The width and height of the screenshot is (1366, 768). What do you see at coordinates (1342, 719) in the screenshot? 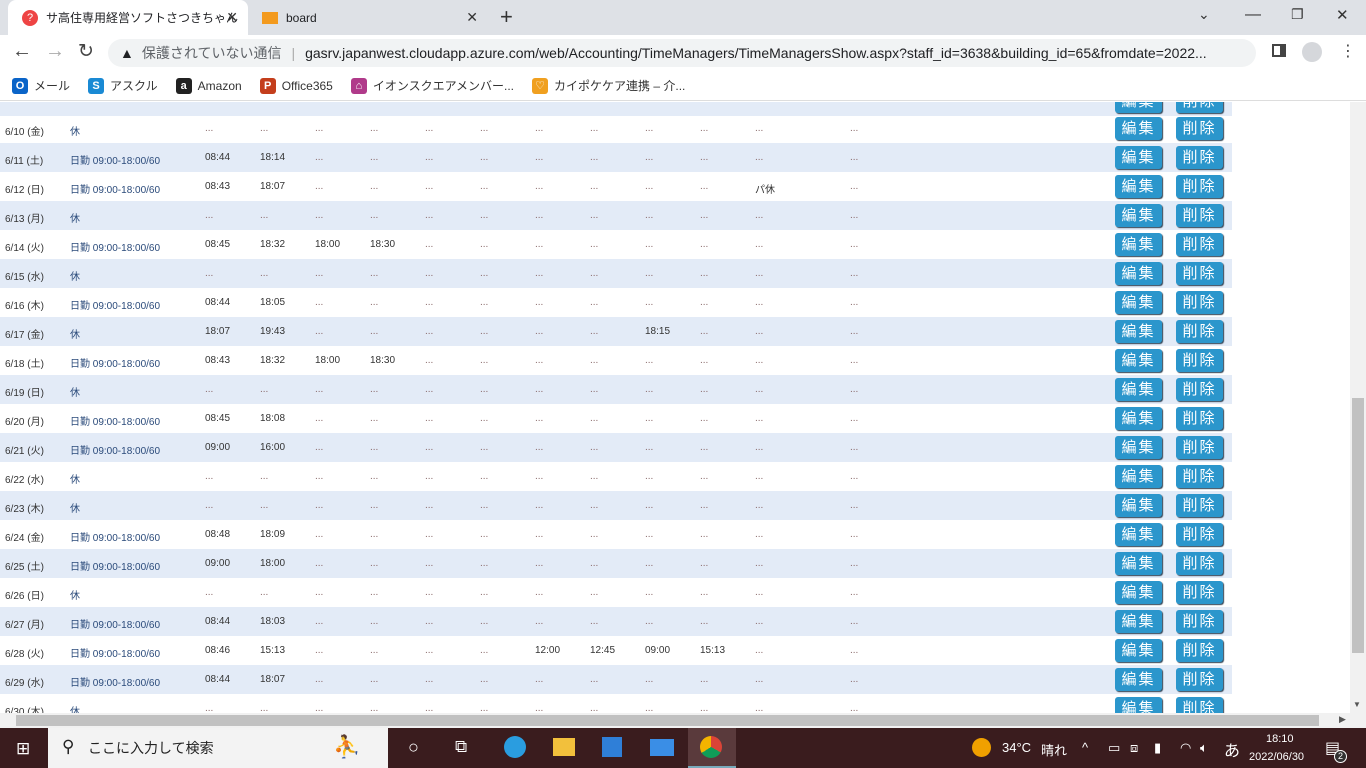
I see `scroll-right-icon: ▶` at bounding box center [1342, 719].